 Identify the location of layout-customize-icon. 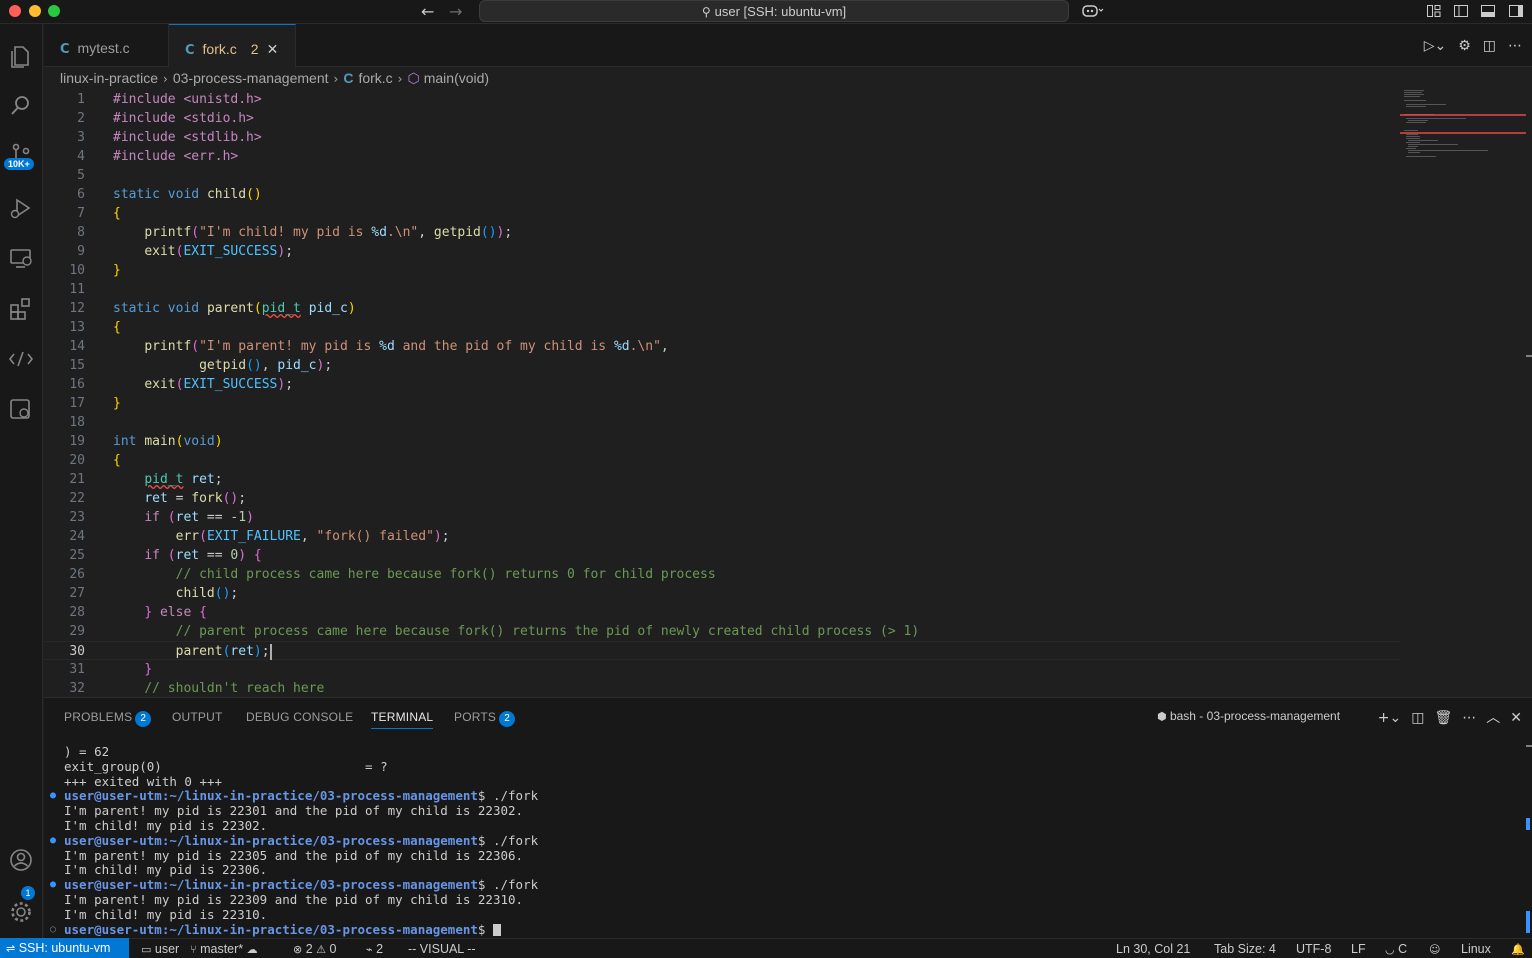
(1434, 11).